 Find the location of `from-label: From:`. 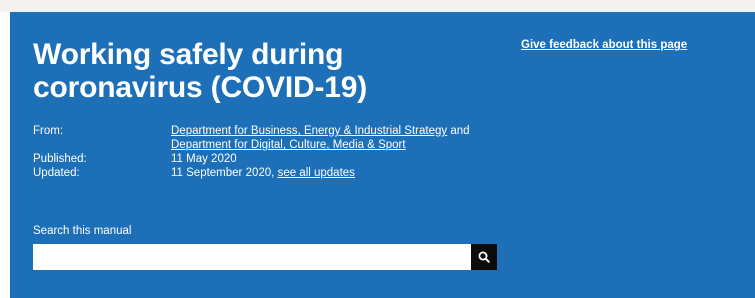

from-label: From: is located at coordinates (48, 131).